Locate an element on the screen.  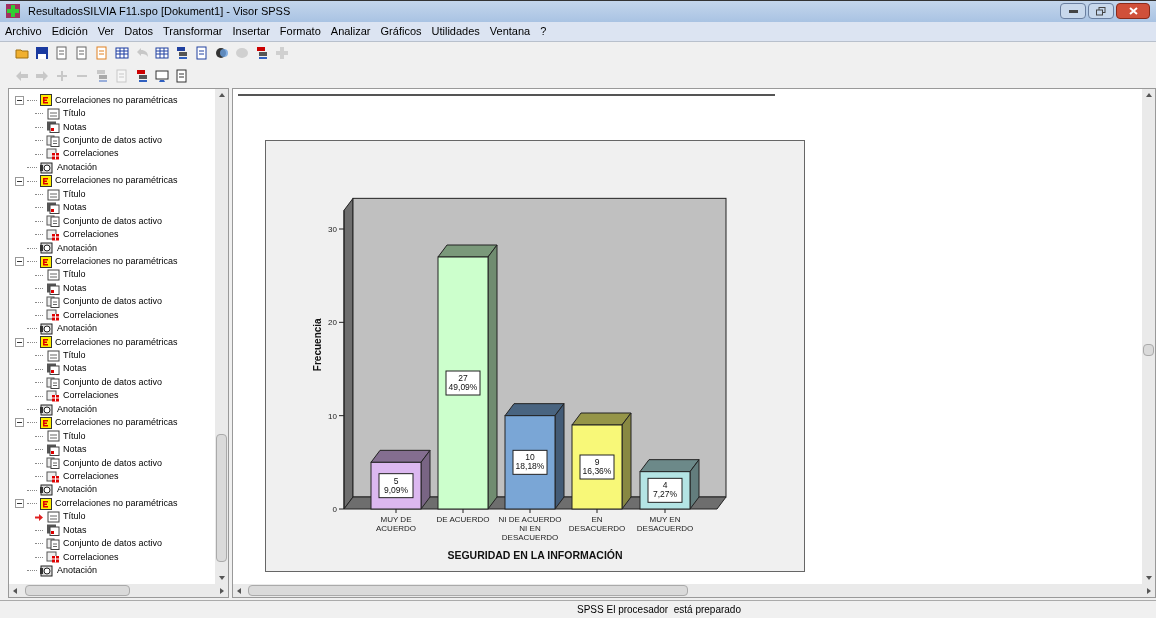
menu-item: ? is located at coordinates (543, 31).